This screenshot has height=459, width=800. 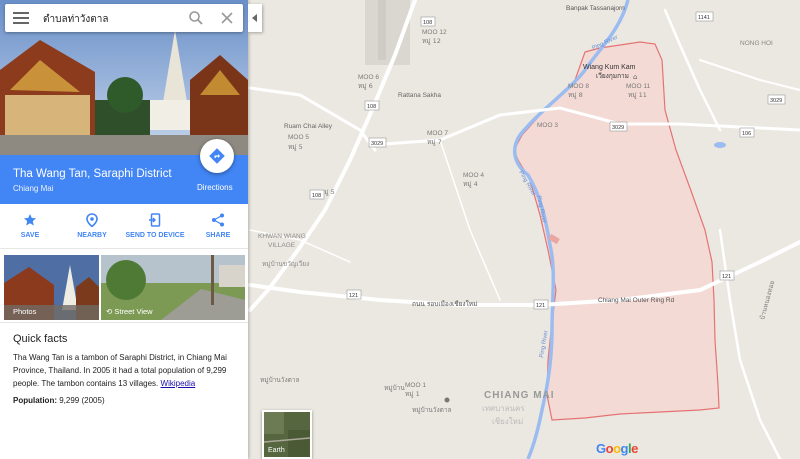 I want to click on population-label: Population:, so click(x=35, y=400).